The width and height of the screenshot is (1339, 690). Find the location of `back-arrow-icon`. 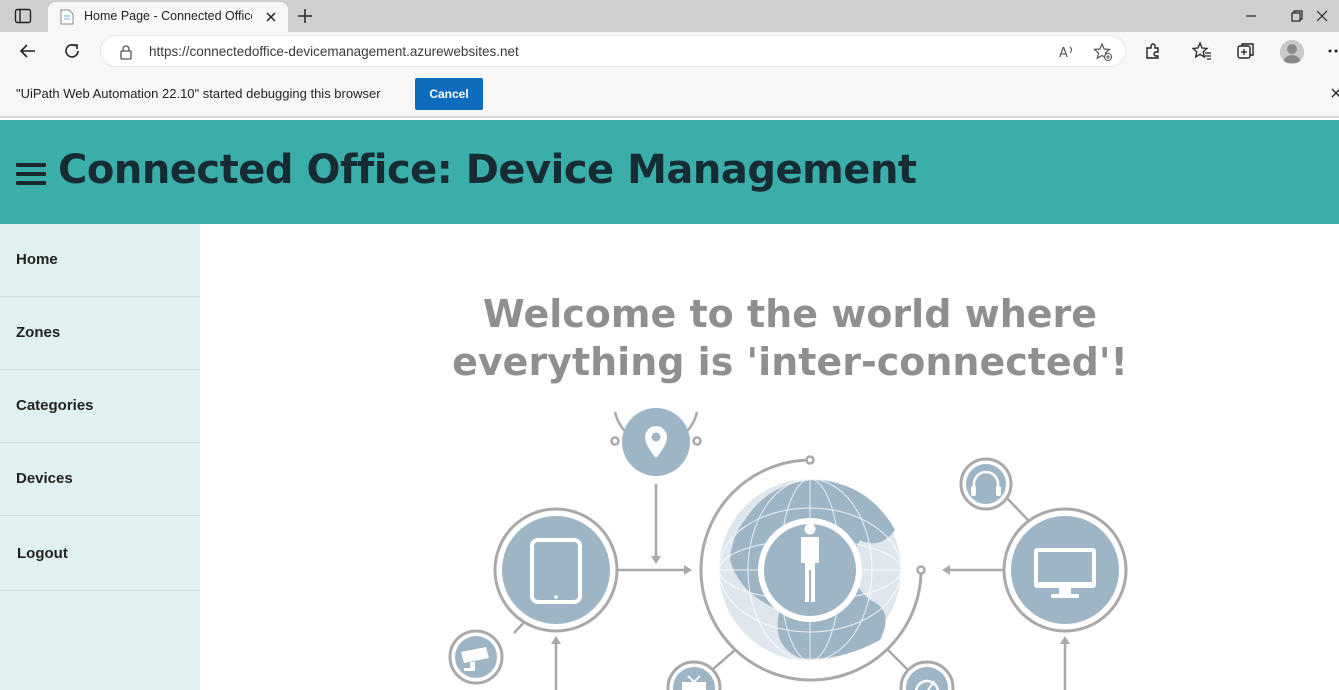

back-arrow-icon is located at coordinates (28, 51).